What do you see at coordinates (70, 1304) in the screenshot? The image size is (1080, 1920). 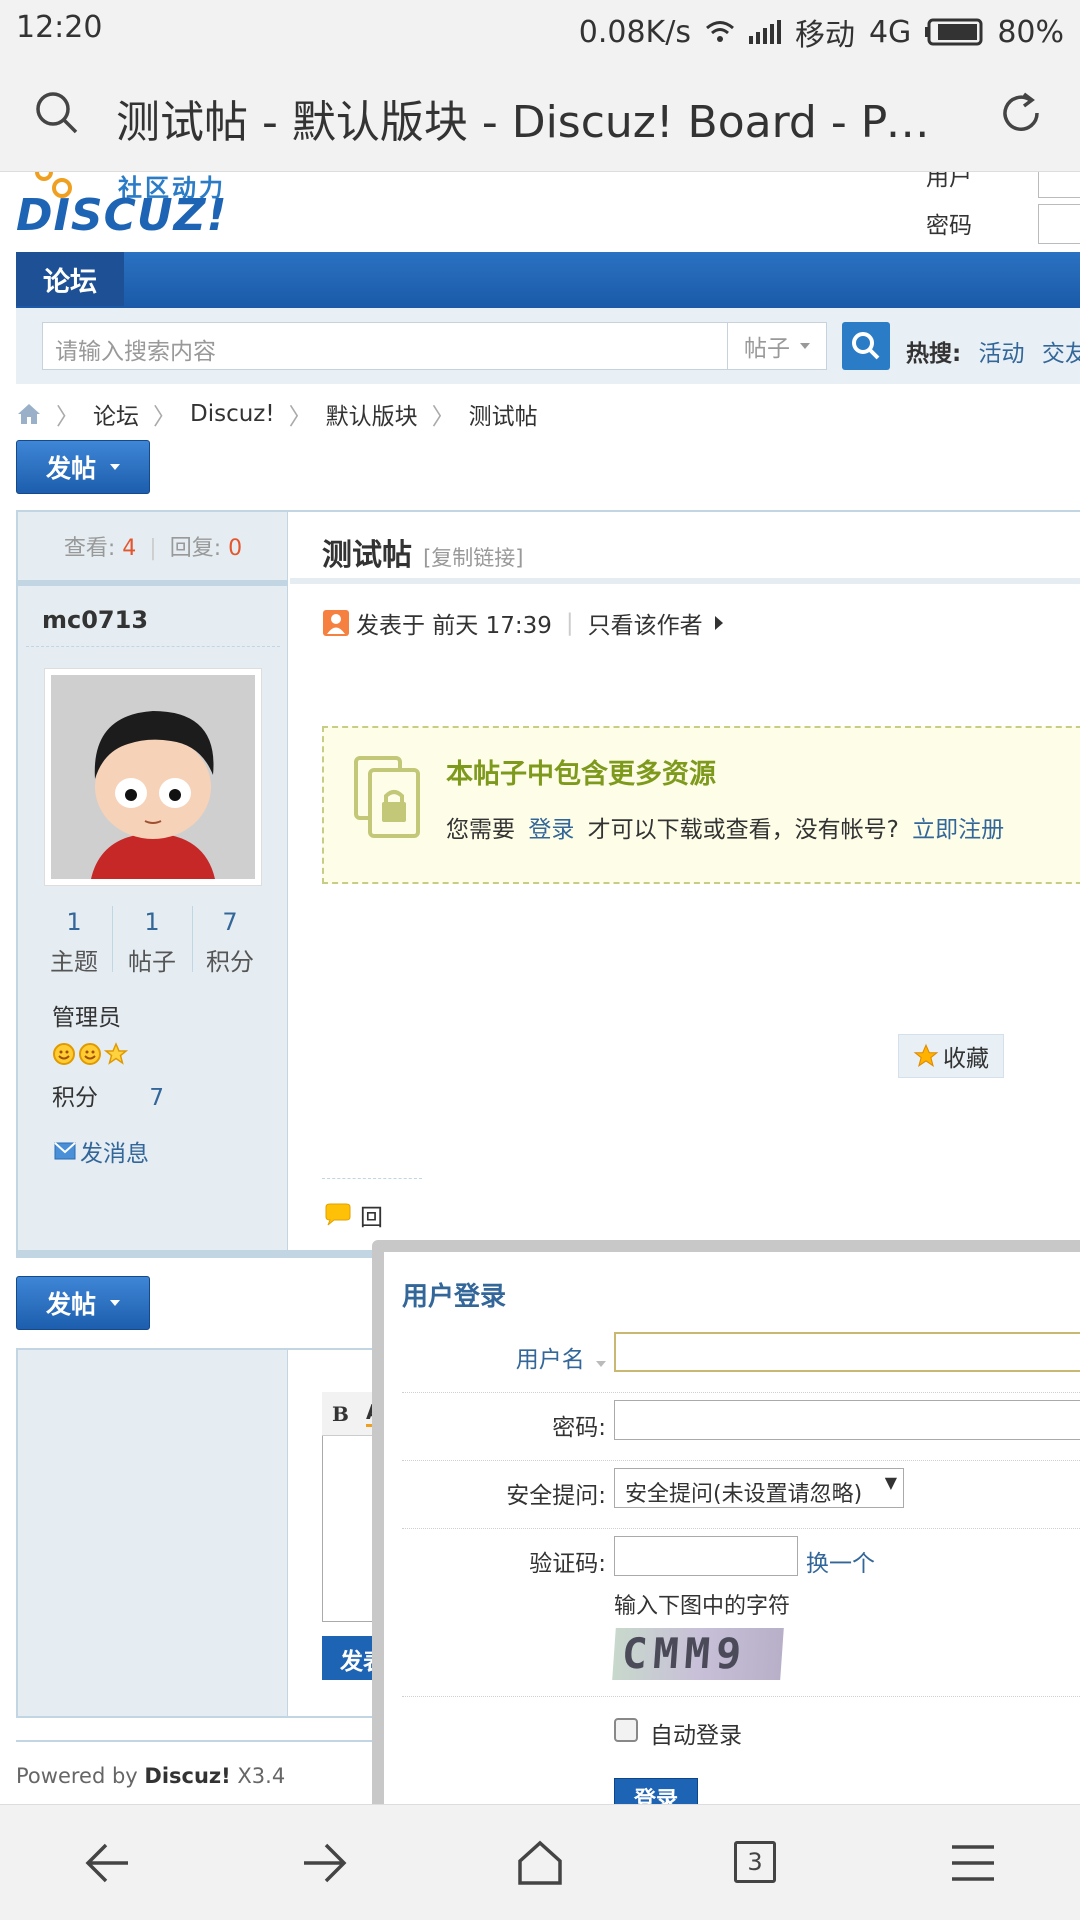 I see `new-post-label: 发帖` at bounding box center [70, 1304].